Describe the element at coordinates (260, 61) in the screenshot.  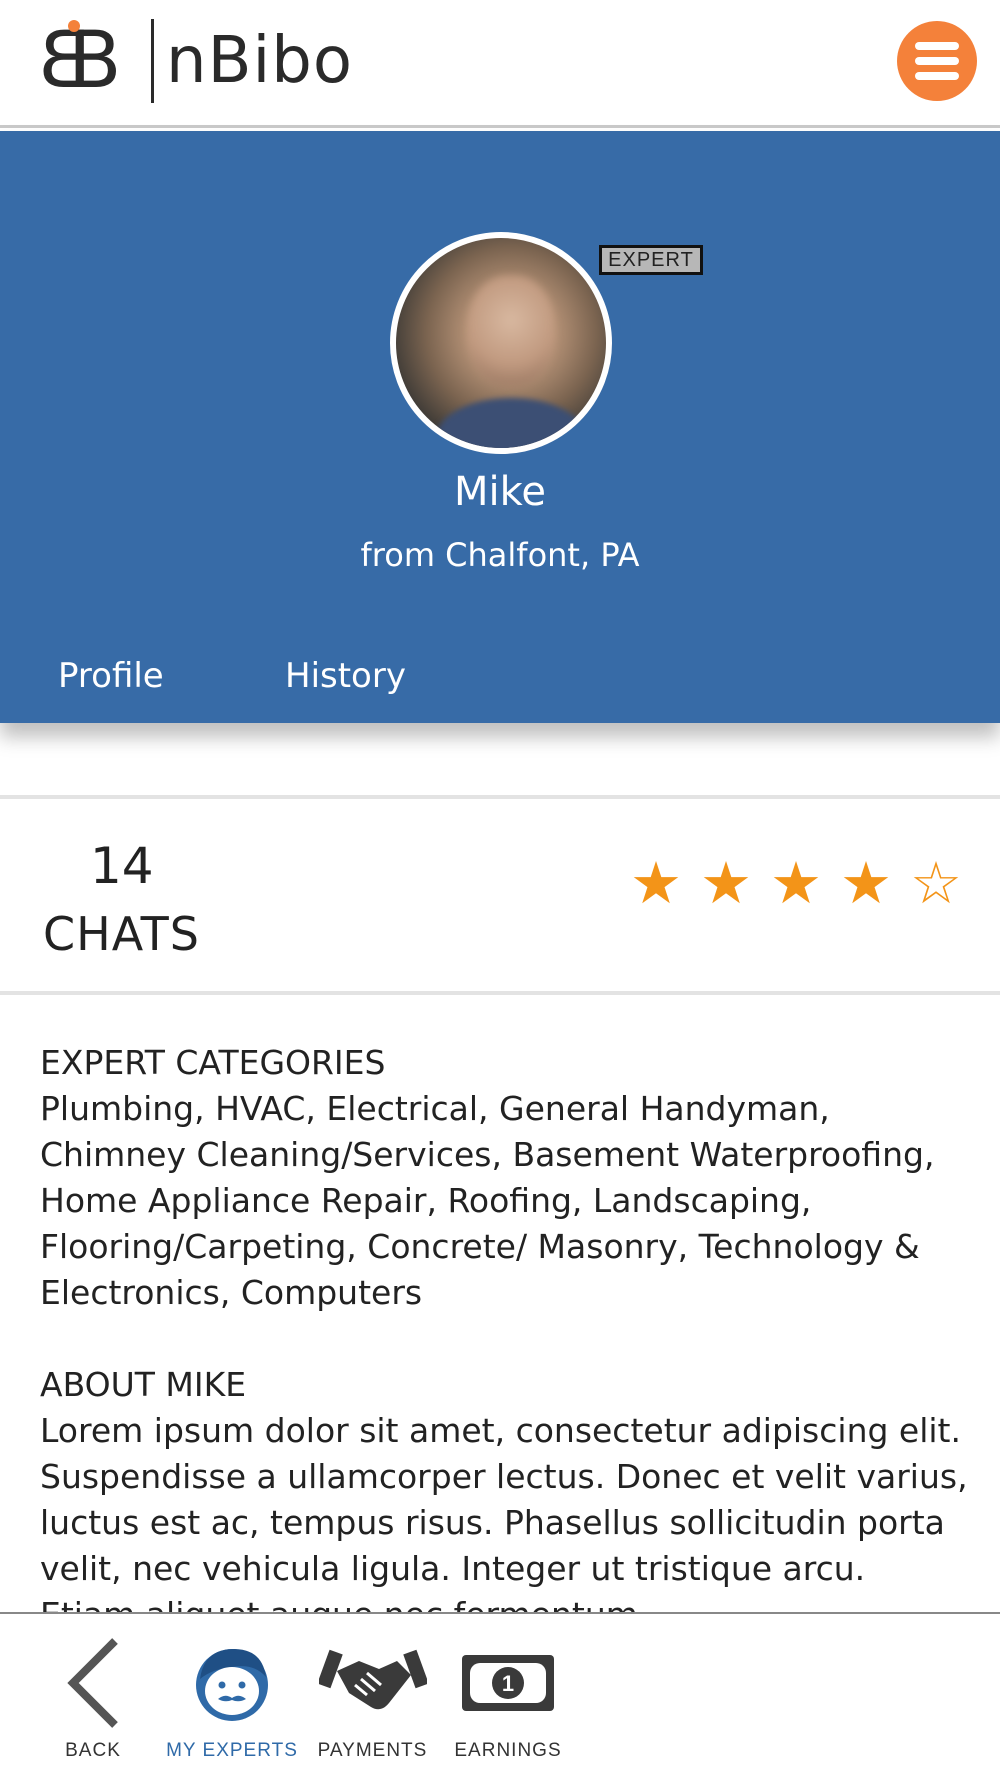
I see `brand-name: nBibo` at that location.